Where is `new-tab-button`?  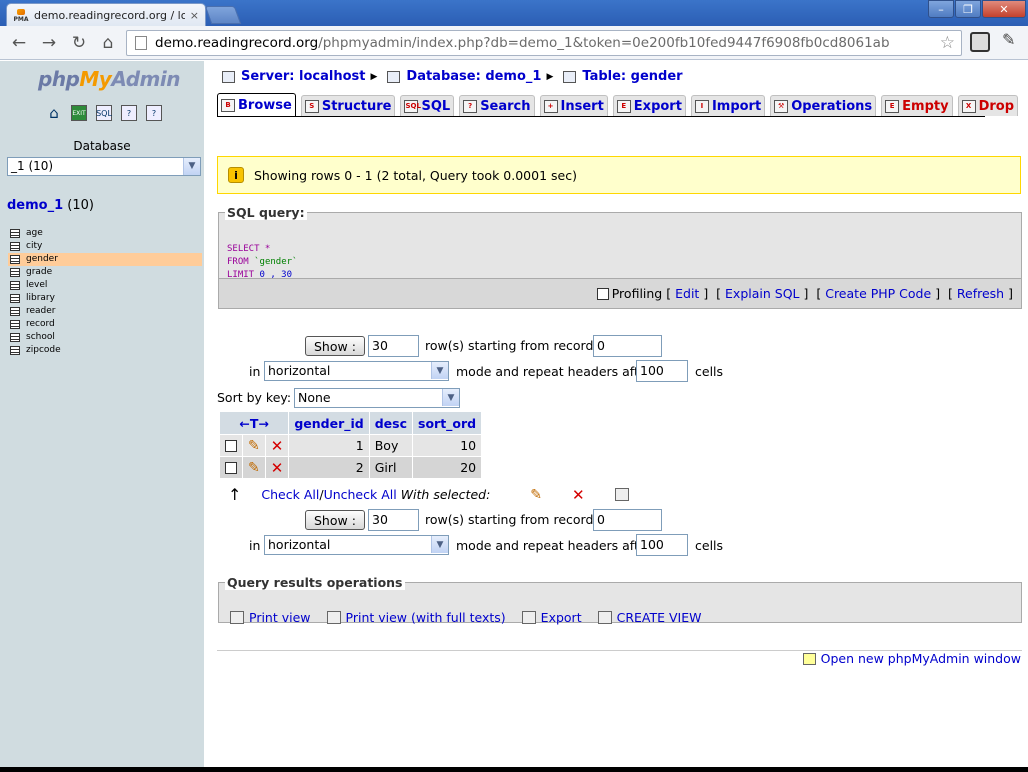
new-tab-button is located at coordinates (223, 15).